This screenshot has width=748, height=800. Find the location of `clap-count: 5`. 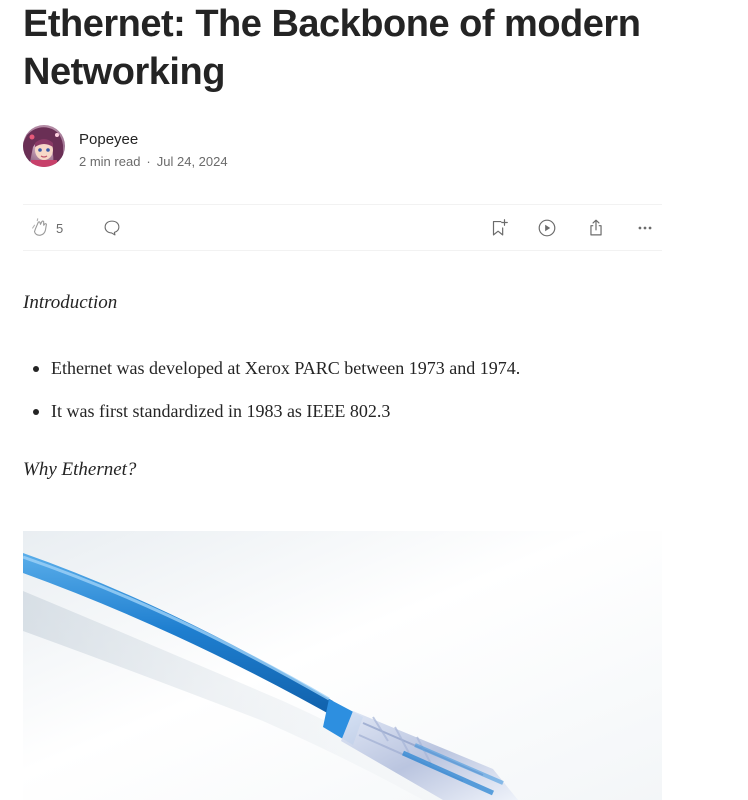

clap-count: 5 is located at coordinates (60, 228).